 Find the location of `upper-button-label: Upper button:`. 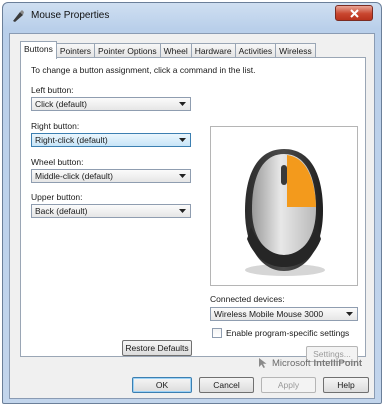

upper-button-label: Upper button: is located at coordinates (57, 197).